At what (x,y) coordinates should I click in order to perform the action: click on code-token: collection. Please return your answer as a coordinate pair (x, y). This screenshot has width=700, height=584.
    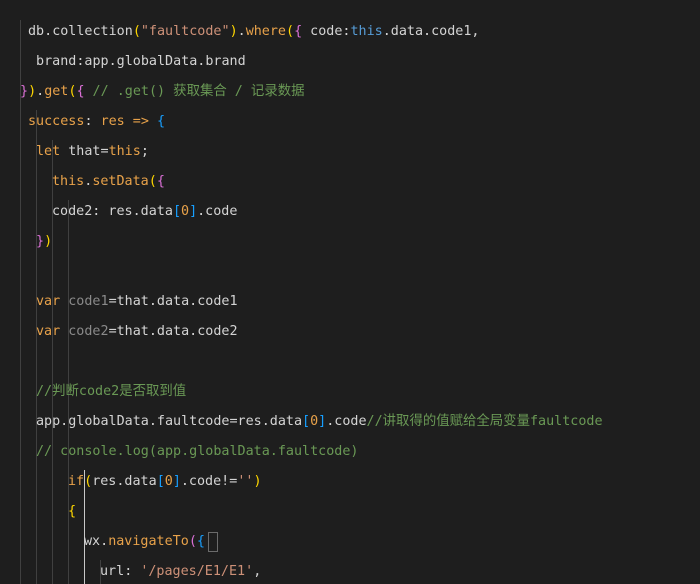
    Looking at the image, I should click on (92, 31).